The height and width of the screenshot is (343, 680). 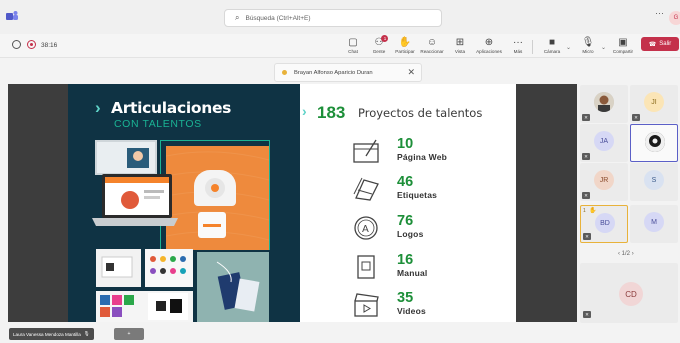 I want to click on participant-tile: M, so click(x=654, y=224).